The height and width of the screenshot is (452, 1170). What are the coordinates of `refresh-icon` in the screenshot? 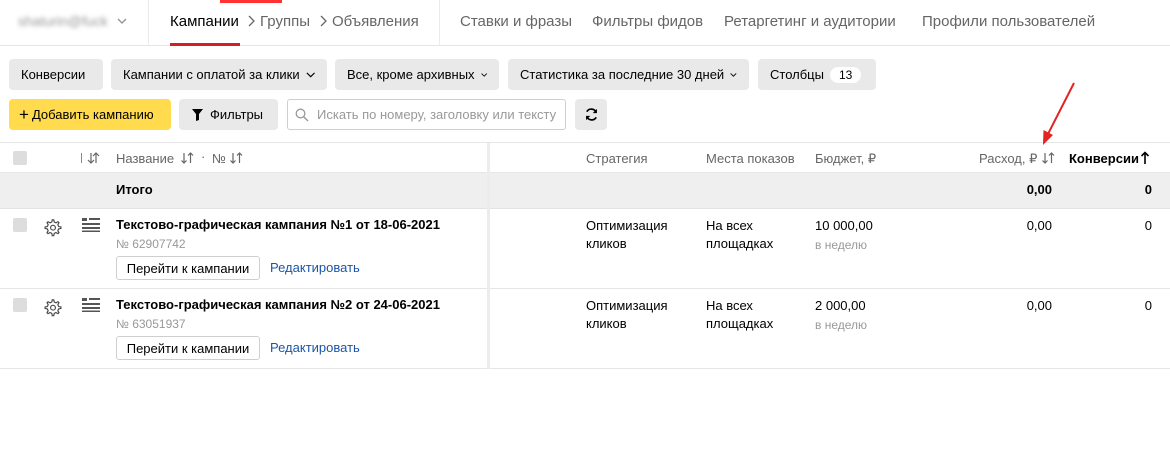 It's located at (591, 114).